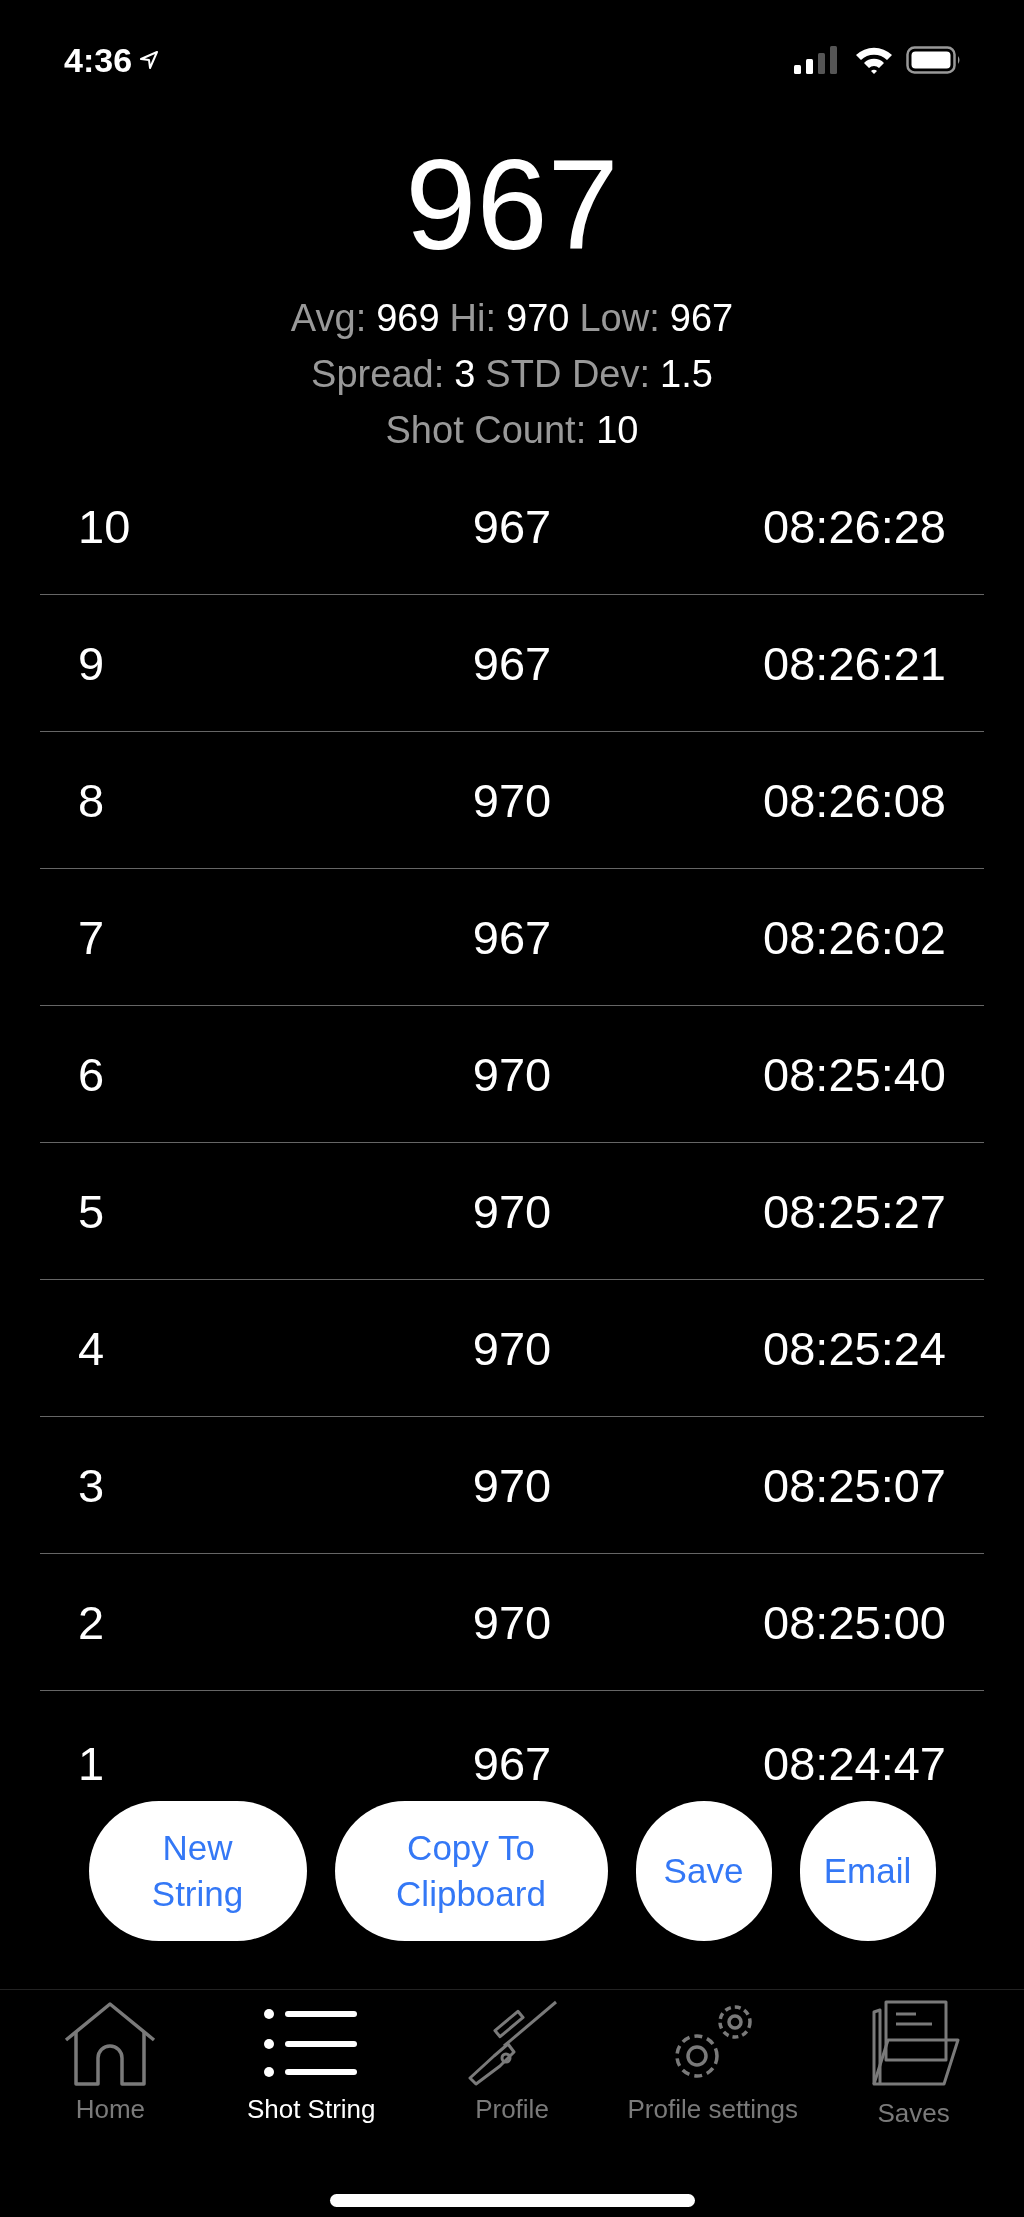 This screenshot has width=1024, height=2217. What do you see at coordinates (311, 2064) in the screenshot?
I see `tab: Shot String` at bounding box center [311, 2064].